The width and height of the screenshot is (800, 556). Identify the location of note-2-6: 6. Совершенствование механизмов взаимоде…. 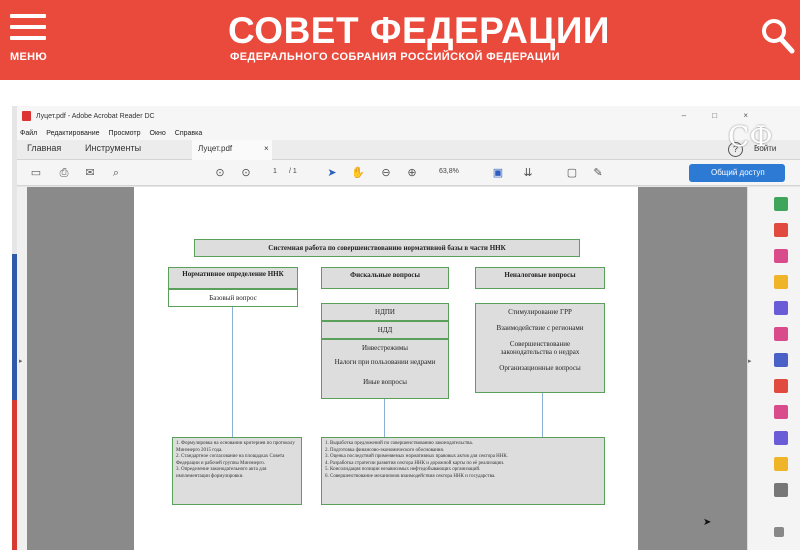
(410, 476).